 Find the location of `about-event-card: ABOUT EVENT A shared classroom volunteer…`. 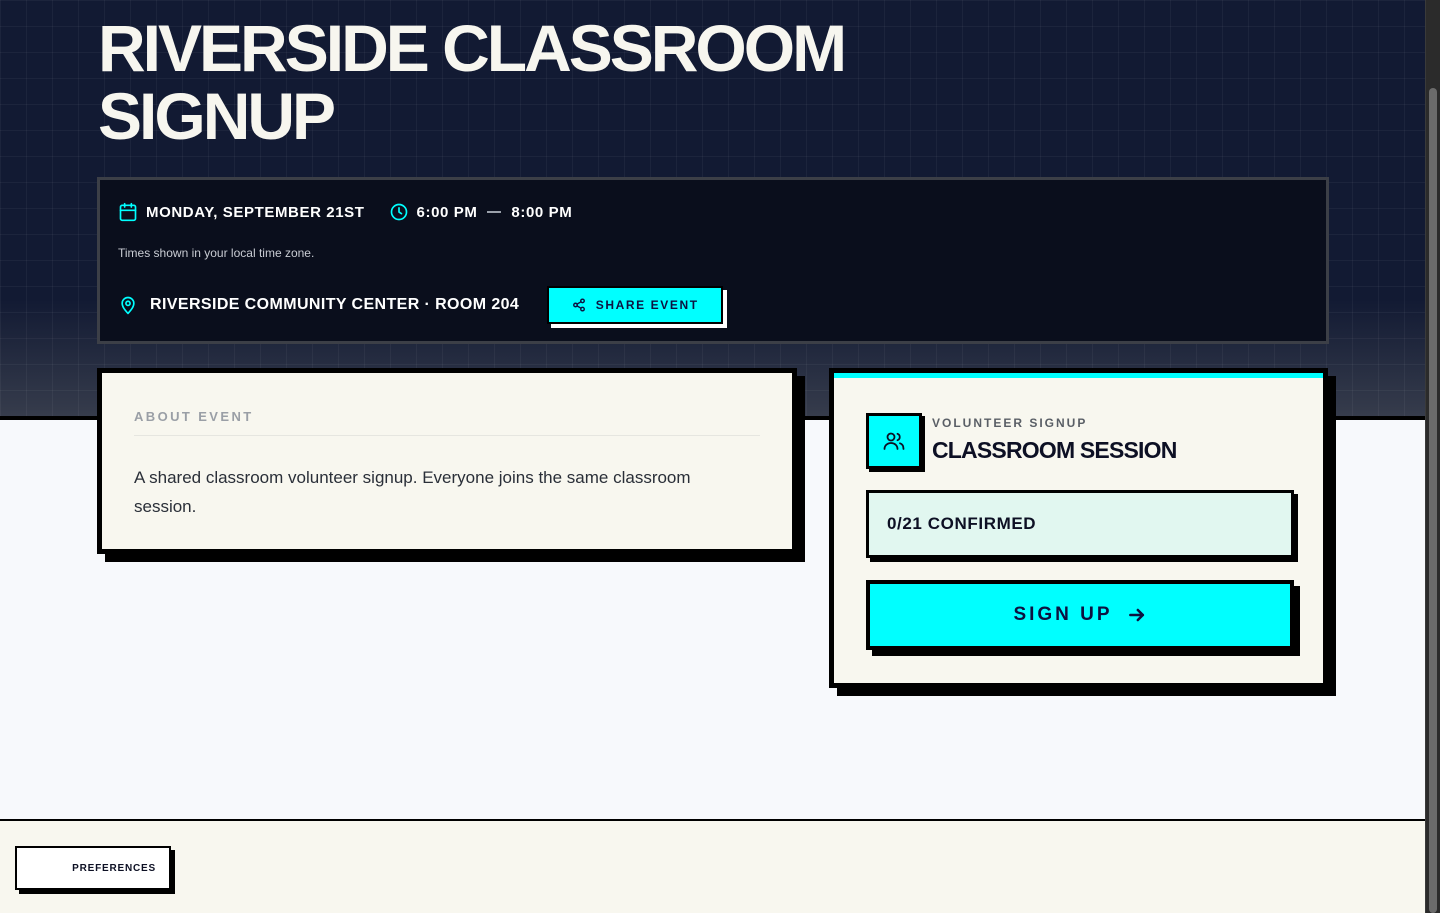

about-event-card: ABOUT EVENT A shared classroom volunteer… is located at coordinates (447, 461).